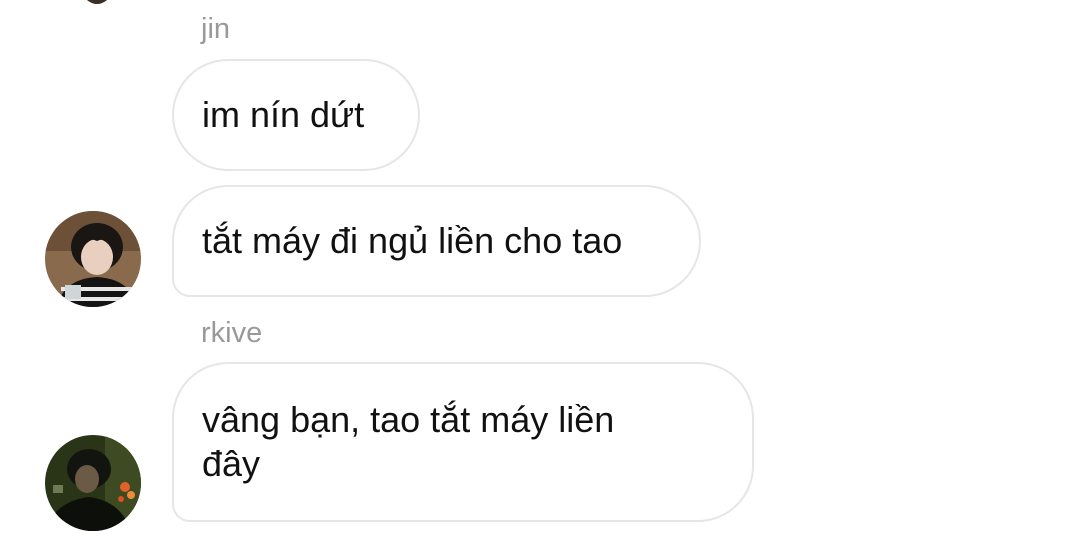 The width and height of the screenshot is (1080, 534). What do you see at coordinates (93, 259) in the screenshot?
I see `user-avatar-jin` at bounding box center [93, 259].